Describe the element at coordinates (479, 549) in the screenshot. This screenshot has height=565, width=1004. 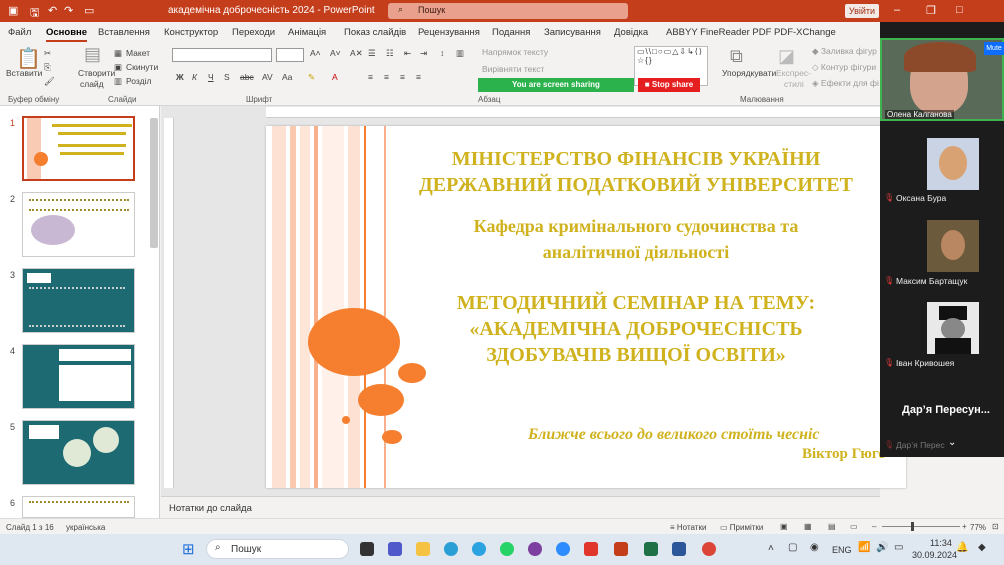
I see `telegram-icon` at that location.